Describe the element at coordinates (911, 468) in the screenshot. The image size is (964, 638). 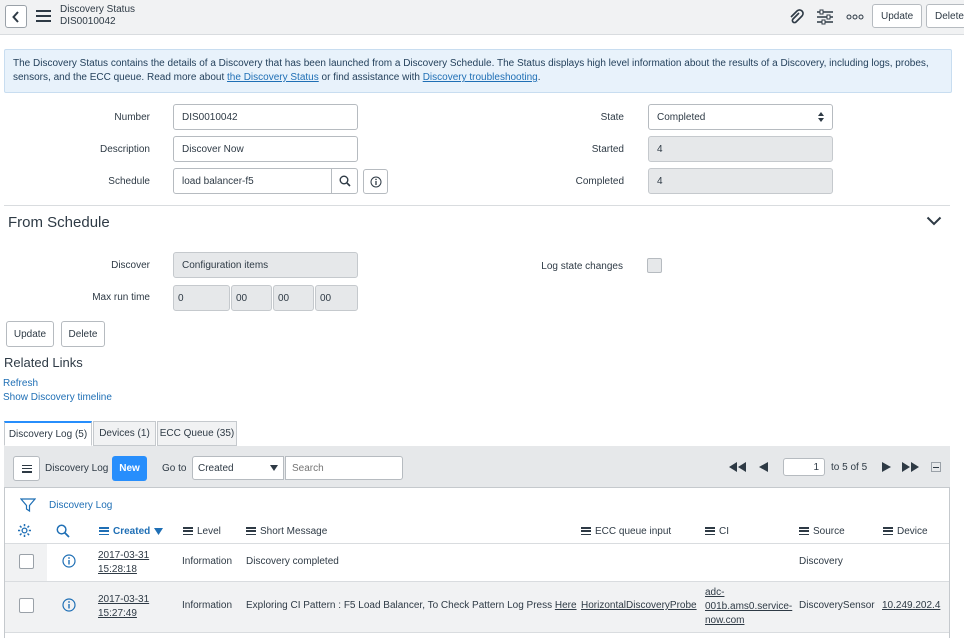
I see `last-page-icon` at that location.